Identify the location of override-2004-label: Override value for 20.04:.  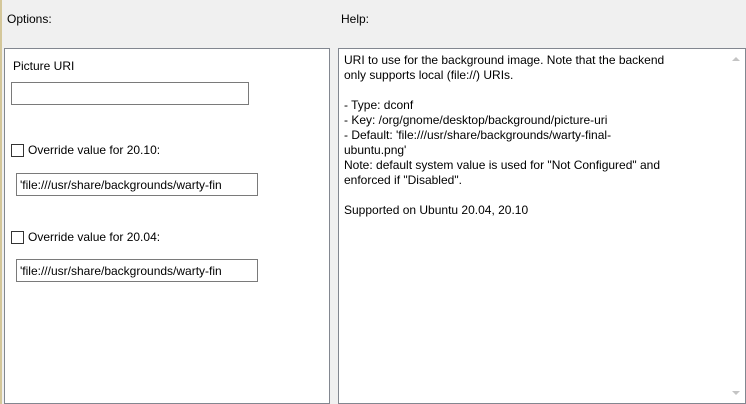
(94, 237).